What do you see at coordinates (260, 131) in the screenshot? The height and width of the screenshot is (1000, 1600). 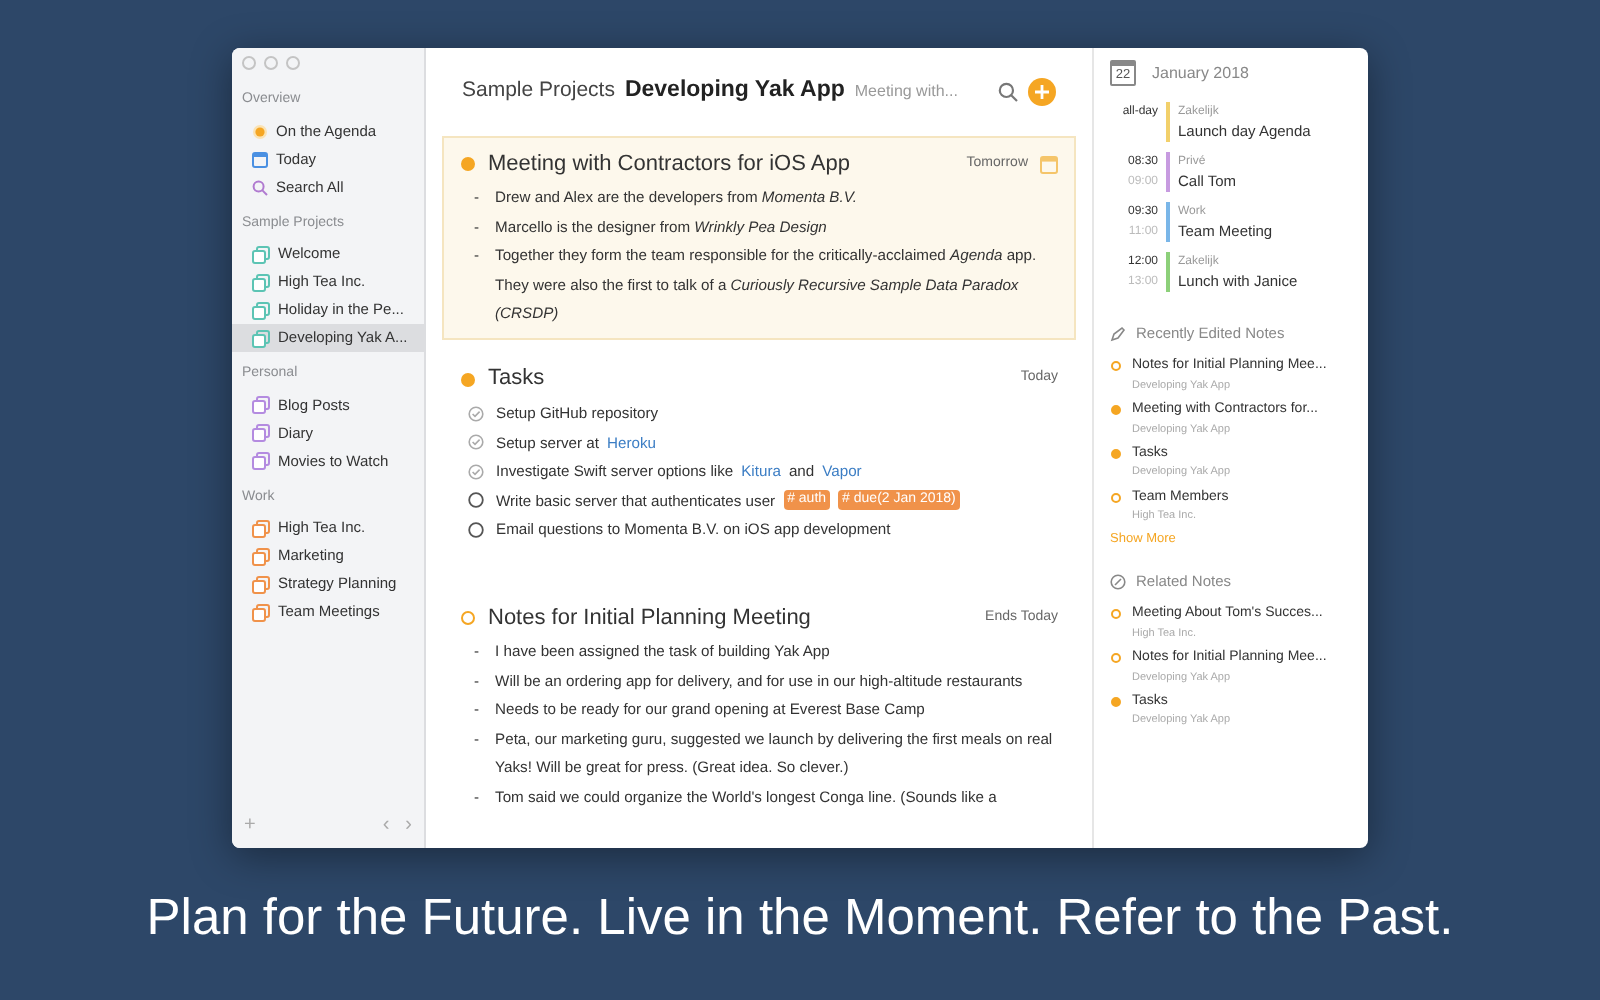 I see `dot-icon` at bounding box center [260, 131].